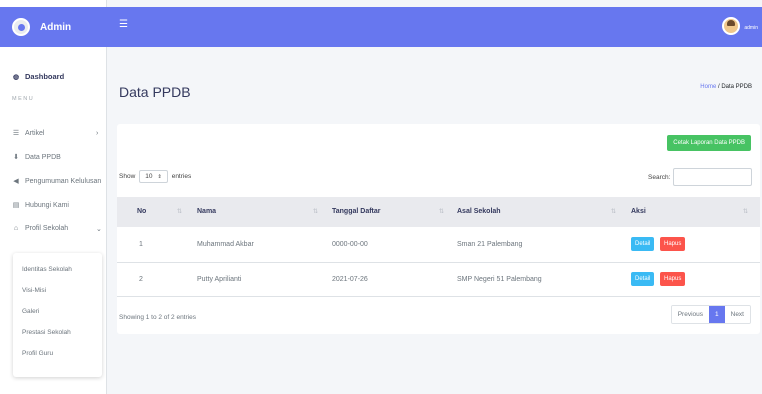  What do you see at coordinates (127, 176) in the screenshot?
I see `show-label: Show` at bounding box center [127, 176].